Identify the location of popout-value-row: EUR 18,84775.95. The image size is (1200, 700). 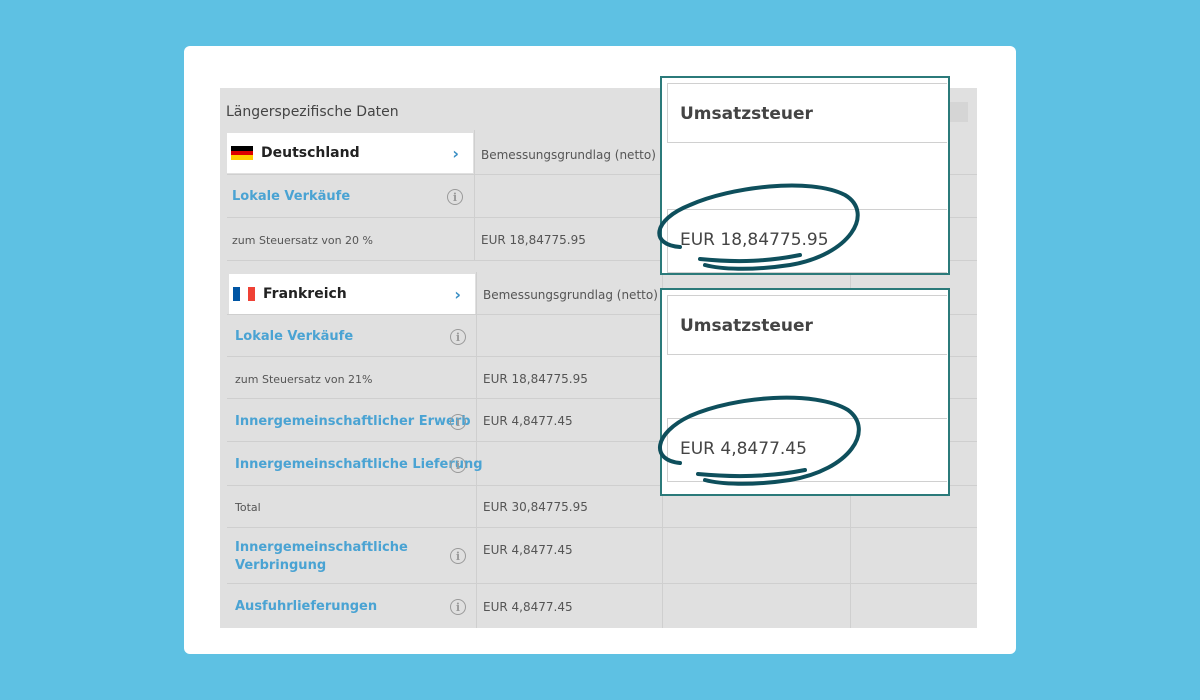
(807, 241).